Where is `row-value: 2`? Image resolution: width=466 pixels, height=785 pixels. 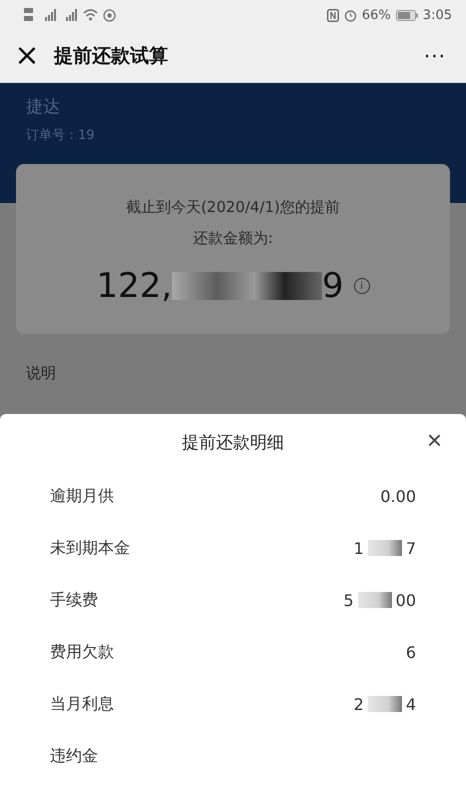 row-value: 2 is located at coordinates (359, 704).